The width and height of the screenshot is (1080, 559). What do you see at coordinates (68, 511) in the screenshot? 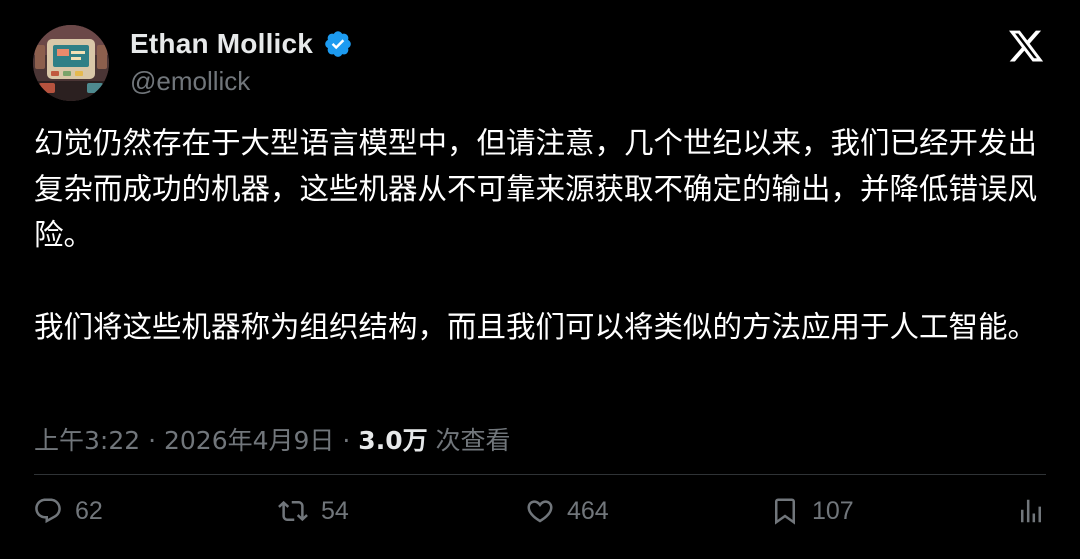
I see `reply-button: 62` at bounding box center [68, 511].